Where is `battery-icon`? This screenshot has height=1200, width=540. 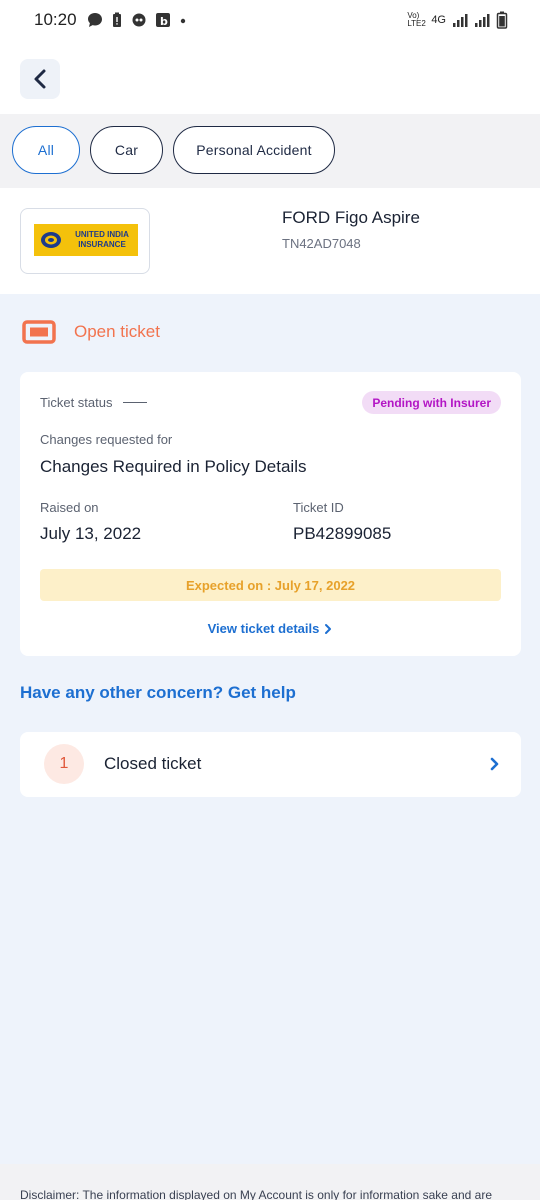
battery-icon is located at coordinates (502, 20).